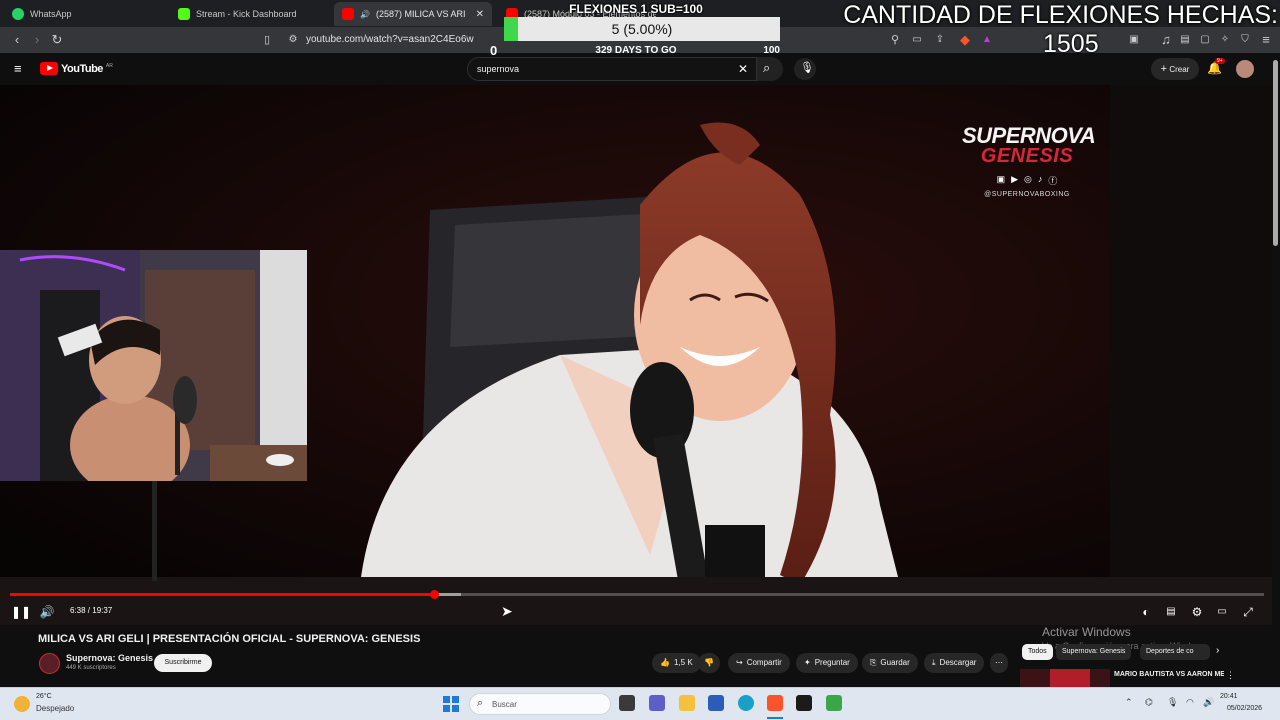 This screenshot has height=720, width=1280. I want to click on teams-icon, so click(657, 703).